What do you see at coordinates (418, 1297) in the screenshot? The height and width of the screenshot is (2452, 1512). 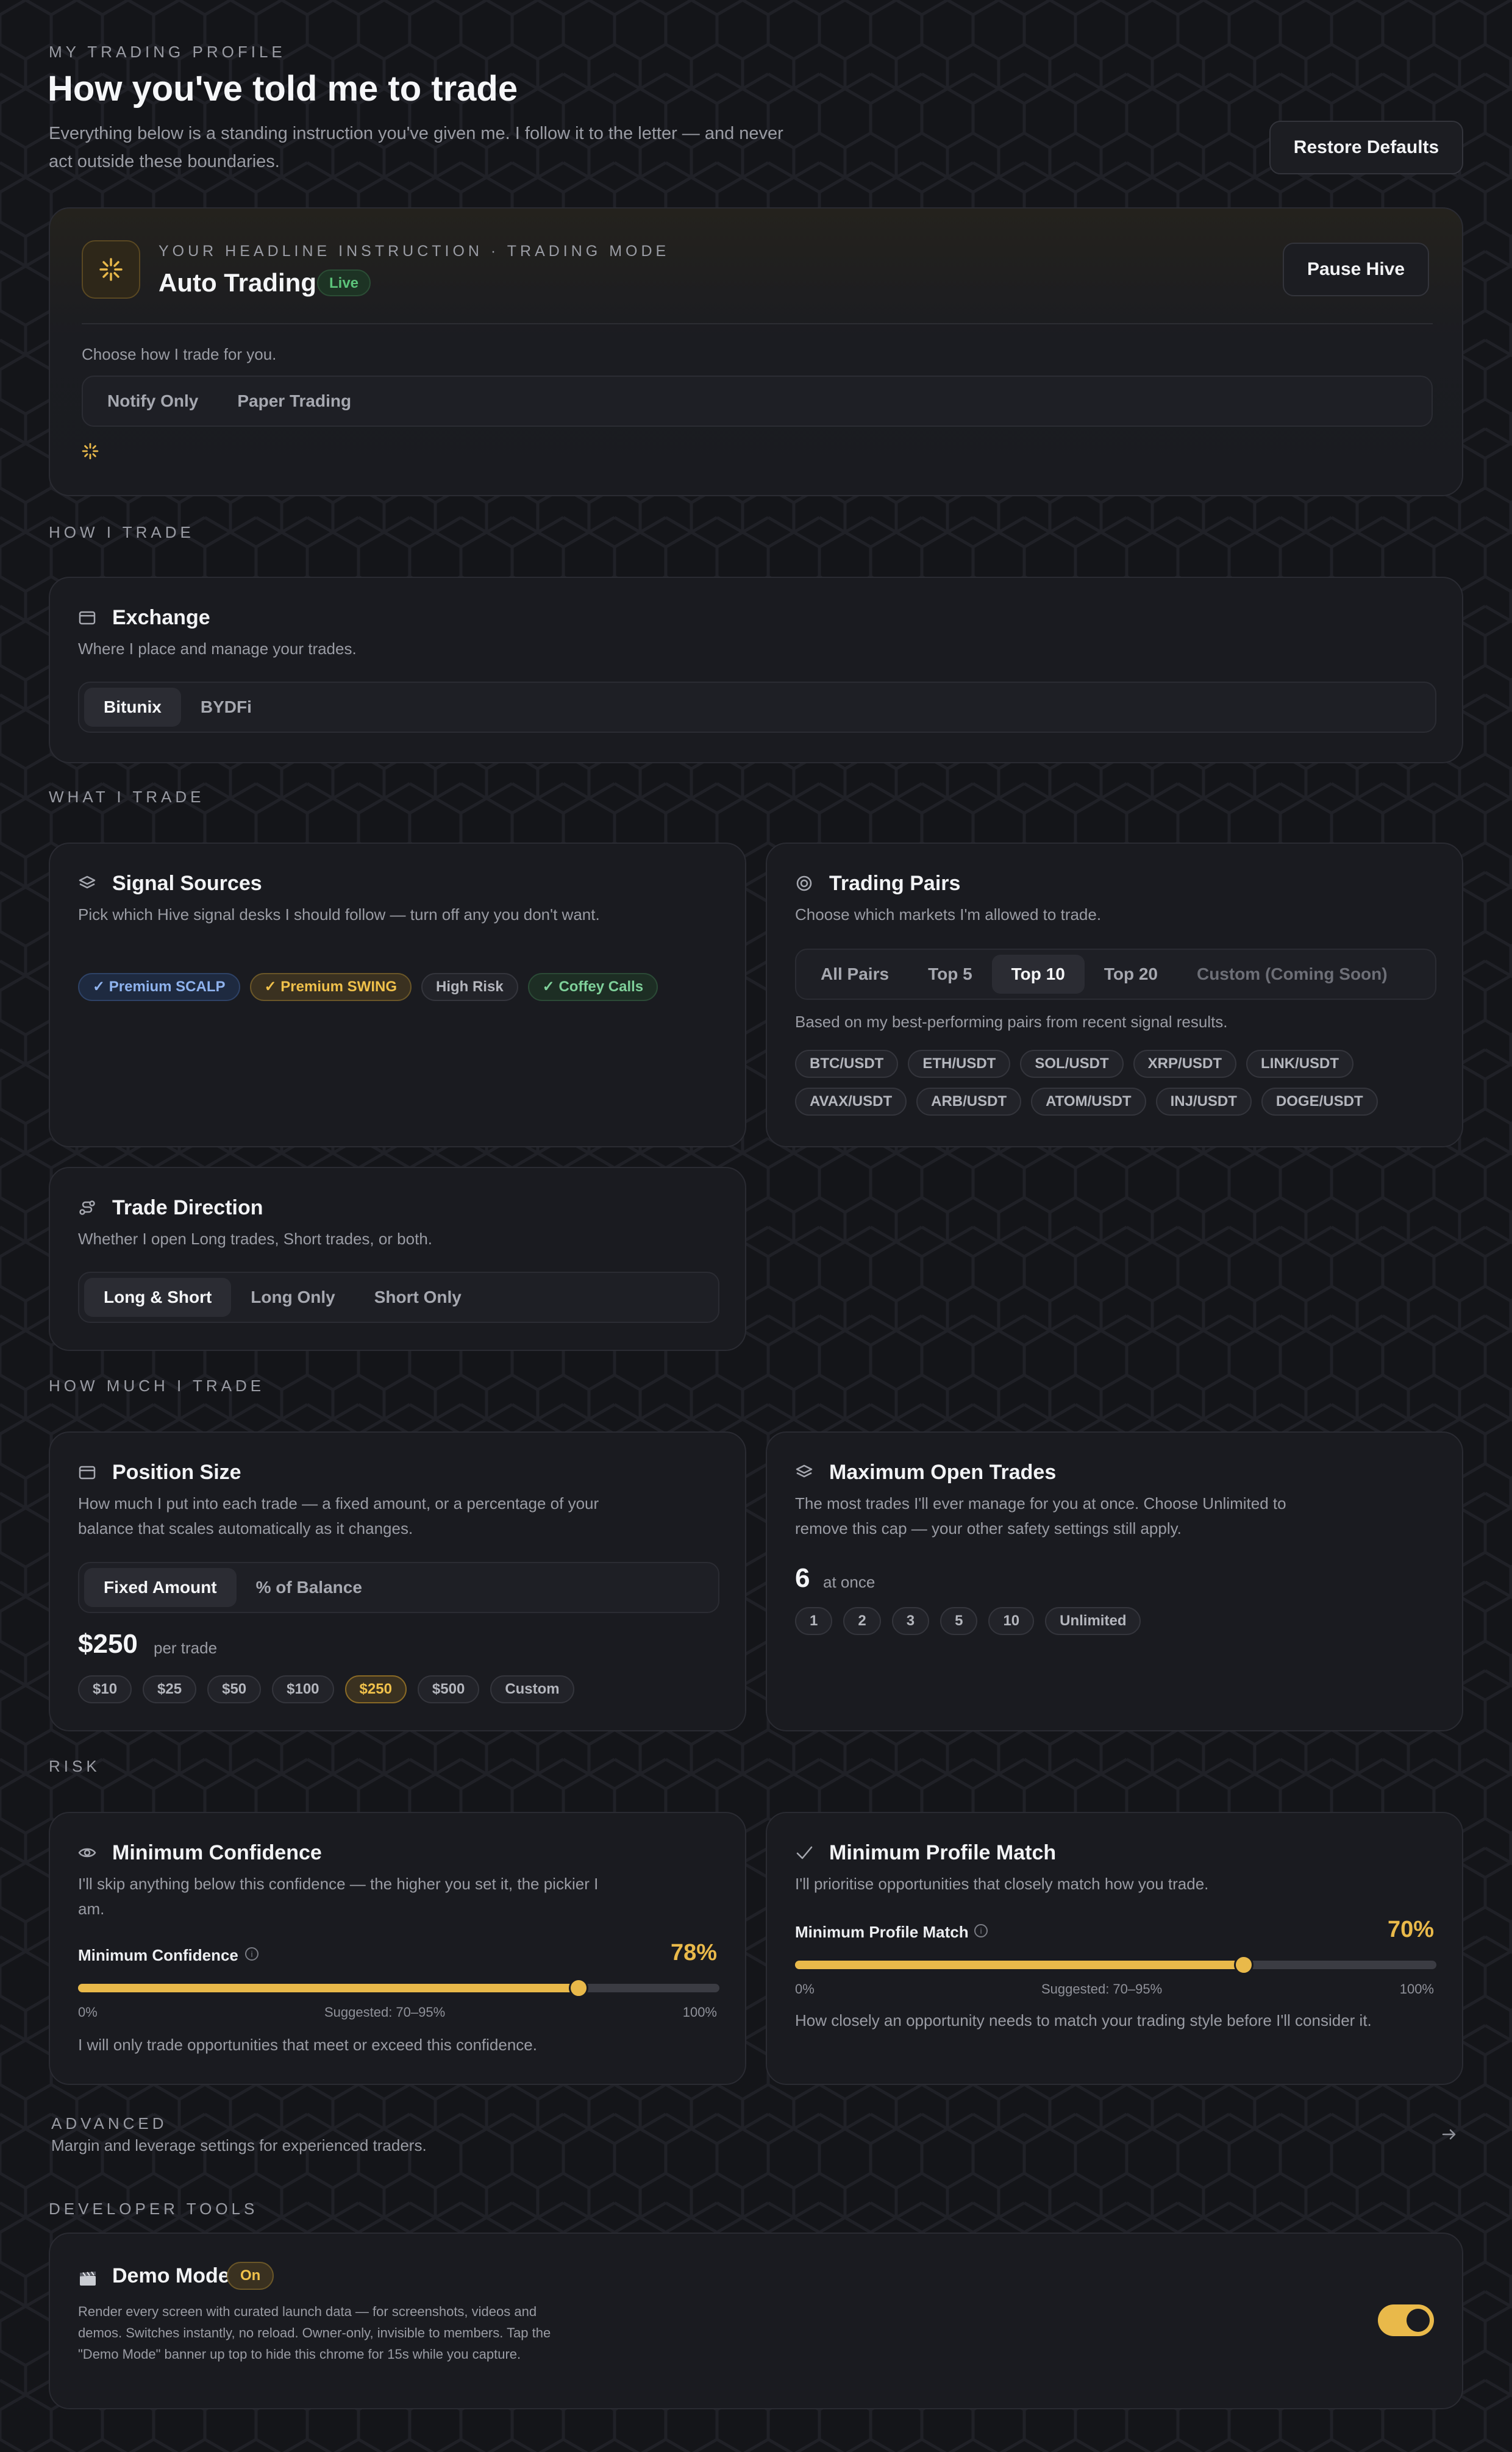 I see `direction-option-short-only: Short Only` at bounding box center [418, 1297].